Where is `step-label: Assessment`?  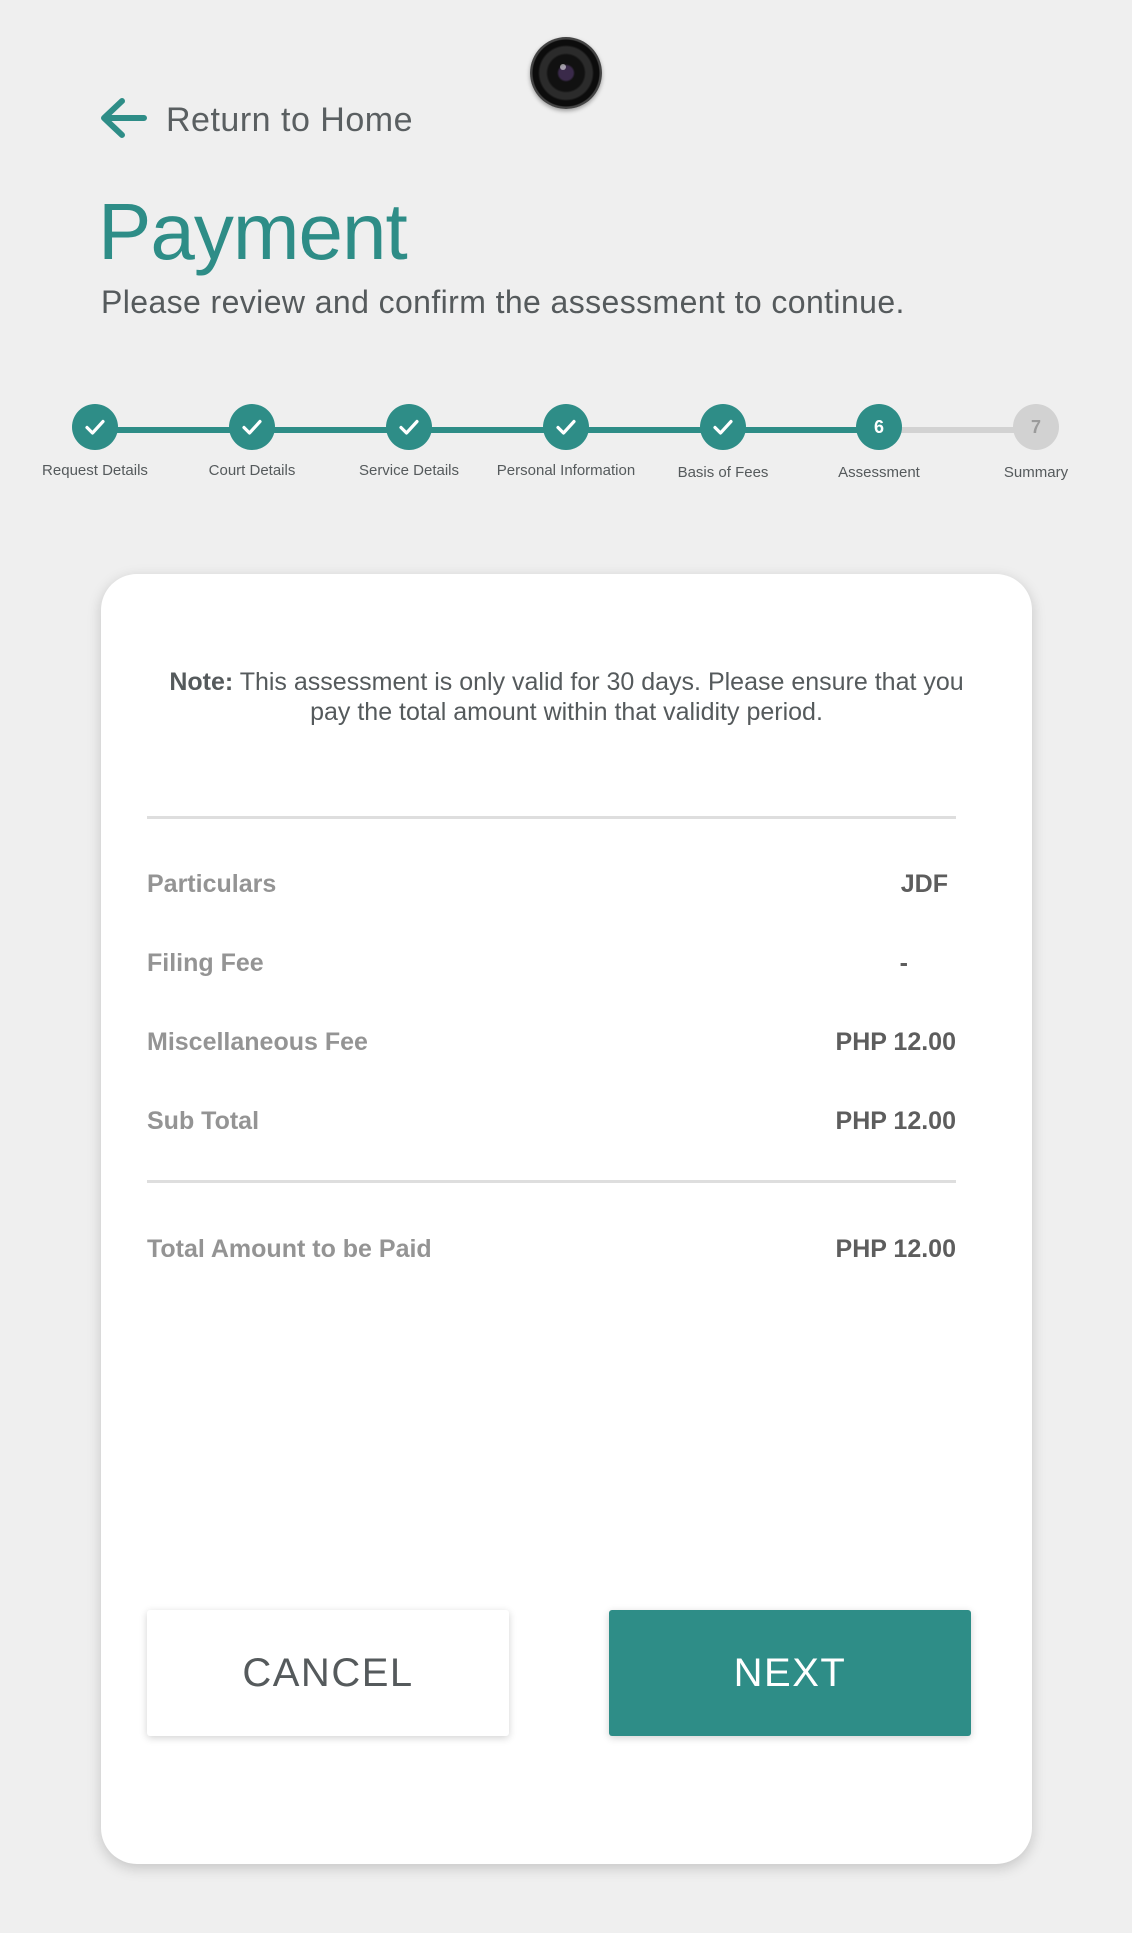
step-label: Assessment is located at coordinates (879, 472).